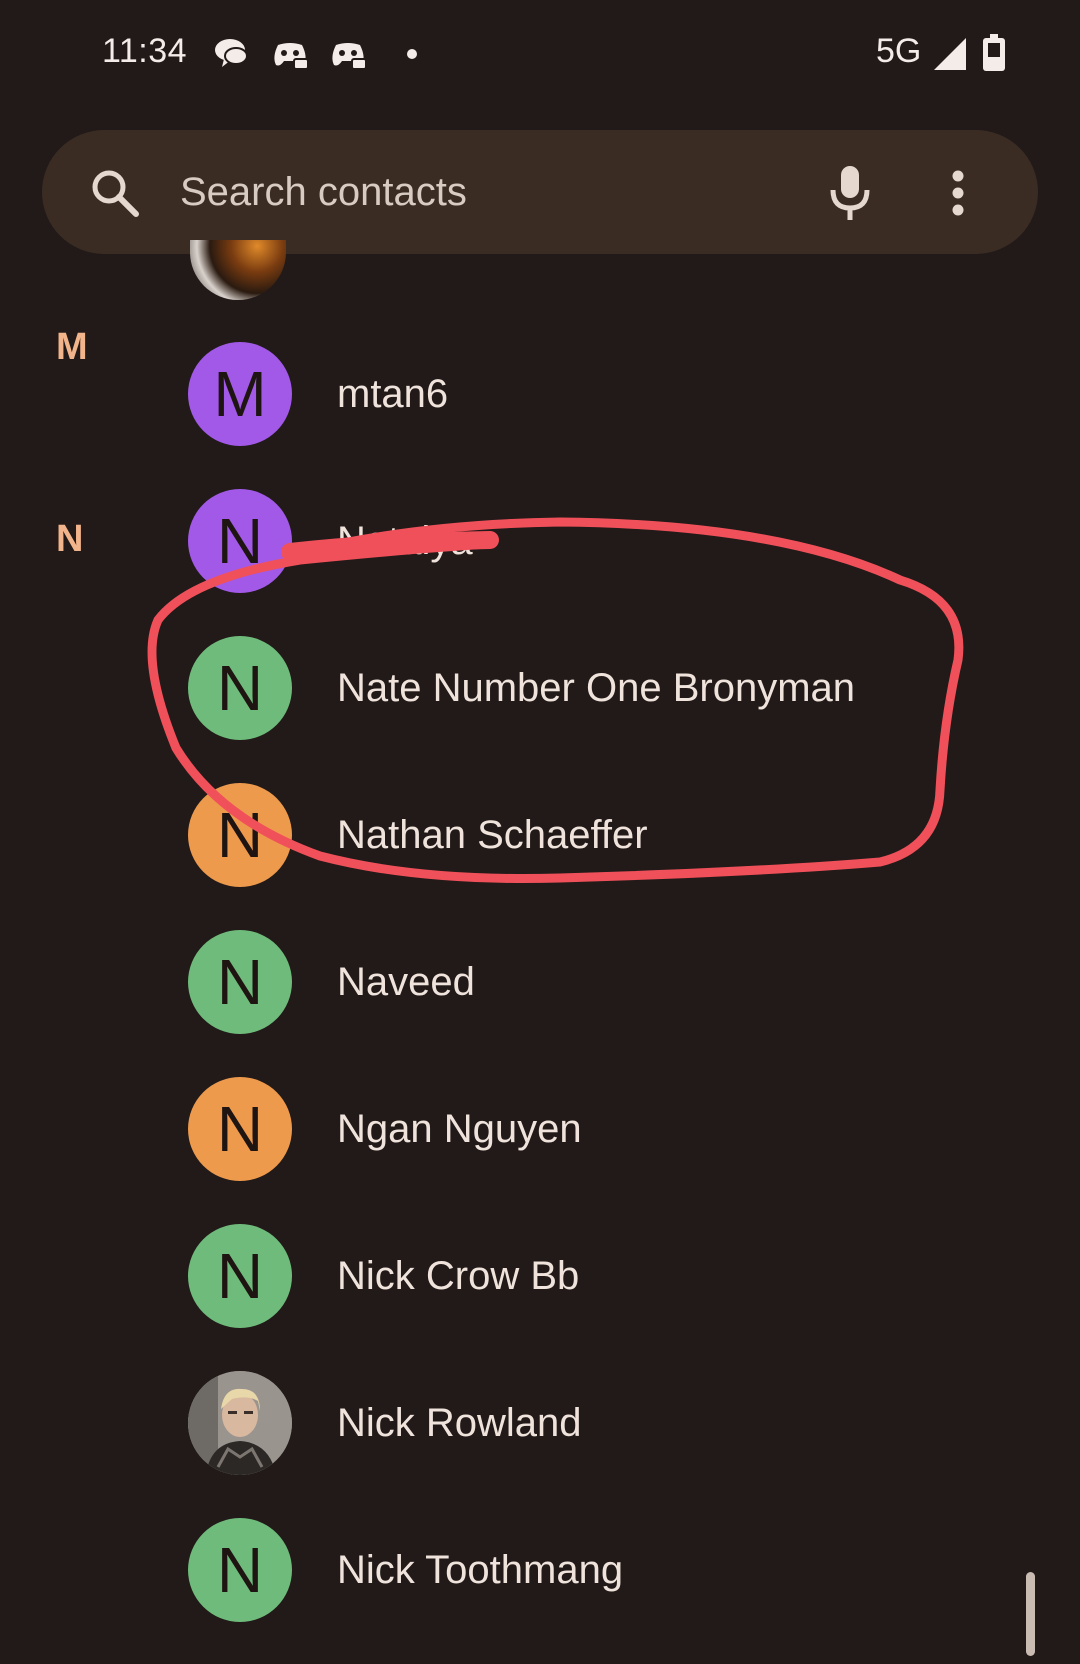  Describe the element at coordinates (238, 270) in the screenshot. I see `partial-contact-photo` at that location.